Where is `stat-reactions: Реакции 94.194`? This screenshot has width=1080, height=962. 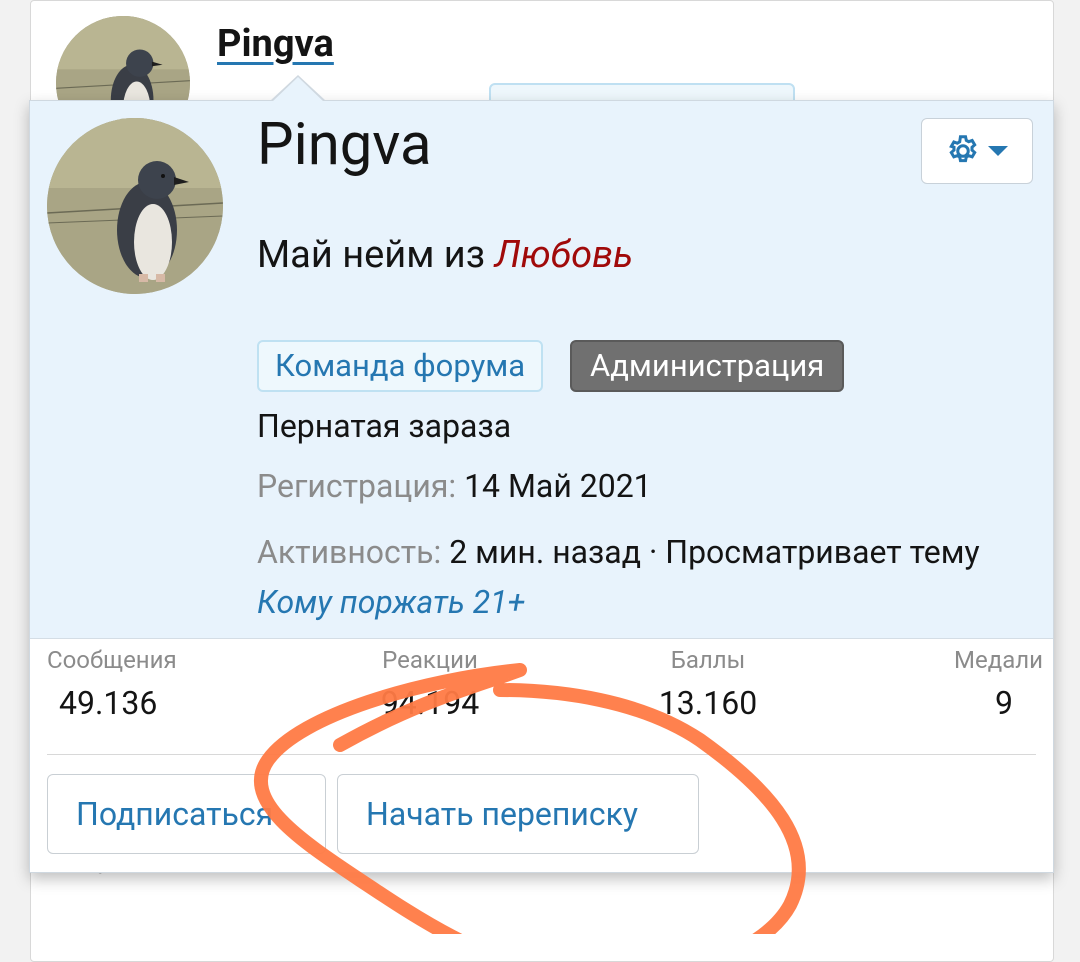 stat-reactions: Реакции 94.194 is located at coordinates (430, 684).